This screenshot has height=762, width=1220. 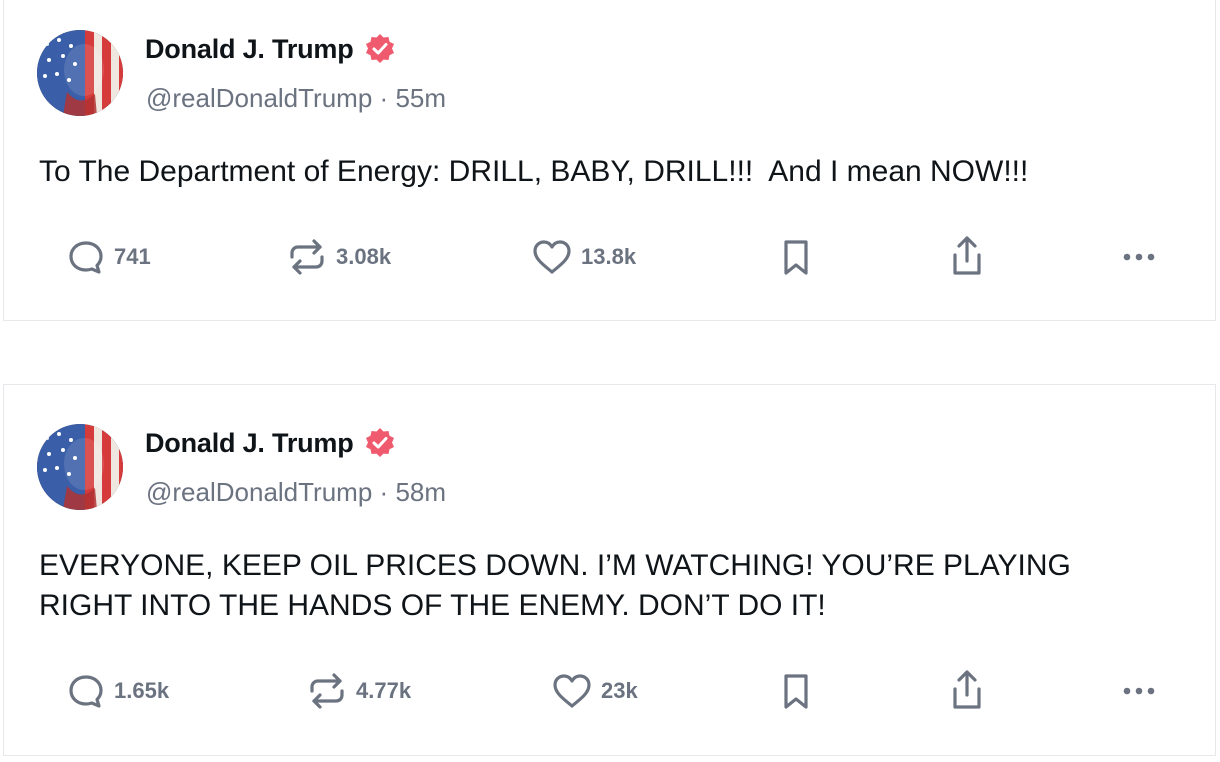 I want to click on like-count: 13.8k, so click(x=609, y=256).